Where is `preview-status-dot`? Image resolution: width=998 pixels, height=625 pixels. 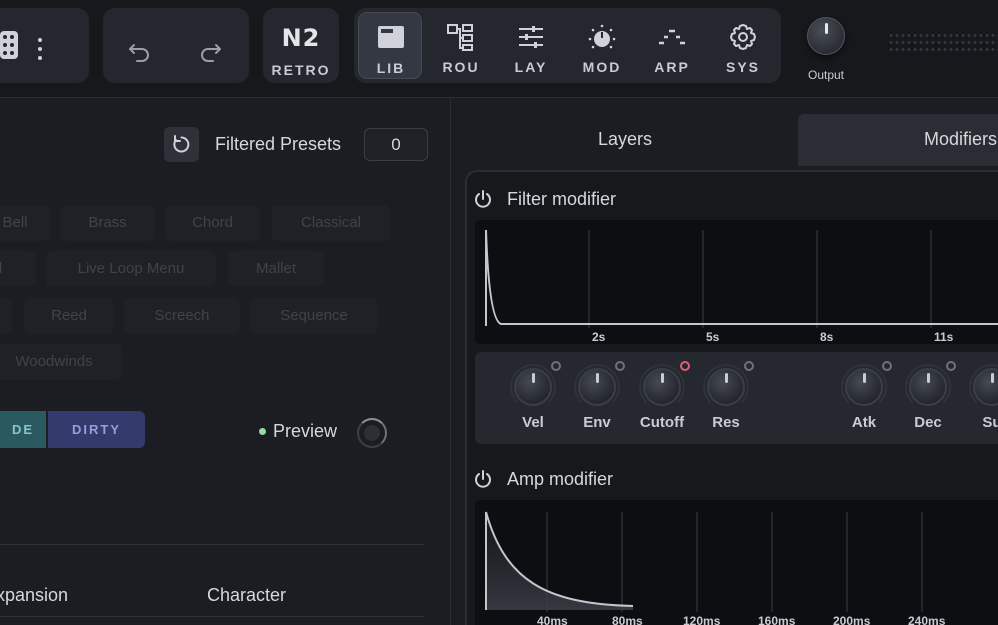 preview-status-dot is located at coordinates (262, 431).